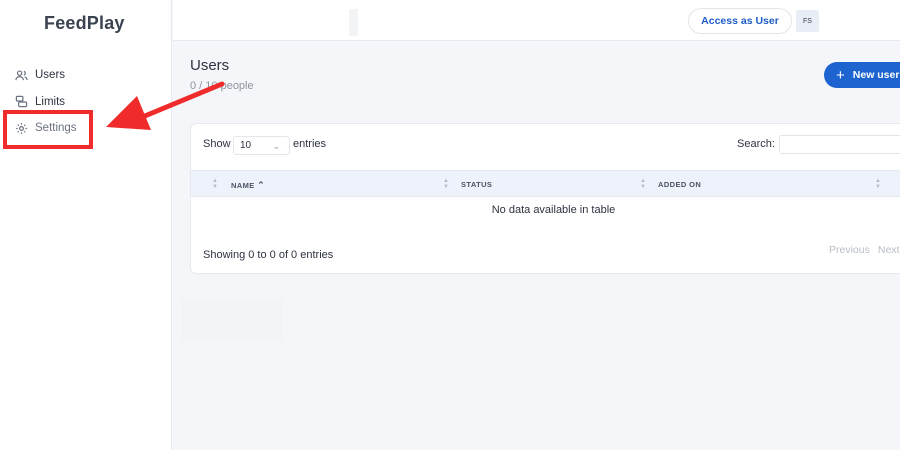 The image size is (900, 450). What do you see at coordinates (86, 75) in the screenshot?
I see `sidebar-item-users: Users` at bounding box center [86, 75].